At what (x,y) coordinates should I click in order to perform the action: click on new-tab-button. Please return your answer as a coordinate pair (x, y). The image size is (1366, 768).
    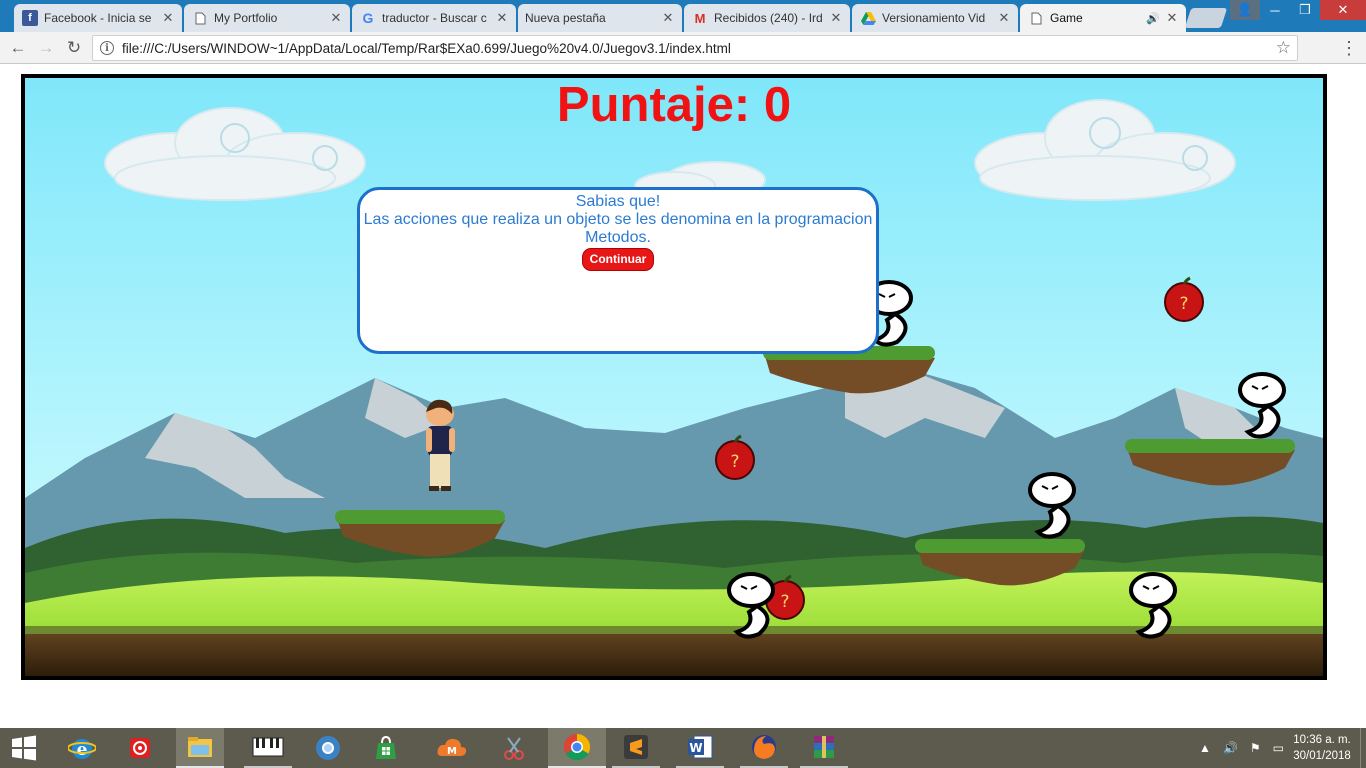
    Looking at the image, I should click on (1206, 18).